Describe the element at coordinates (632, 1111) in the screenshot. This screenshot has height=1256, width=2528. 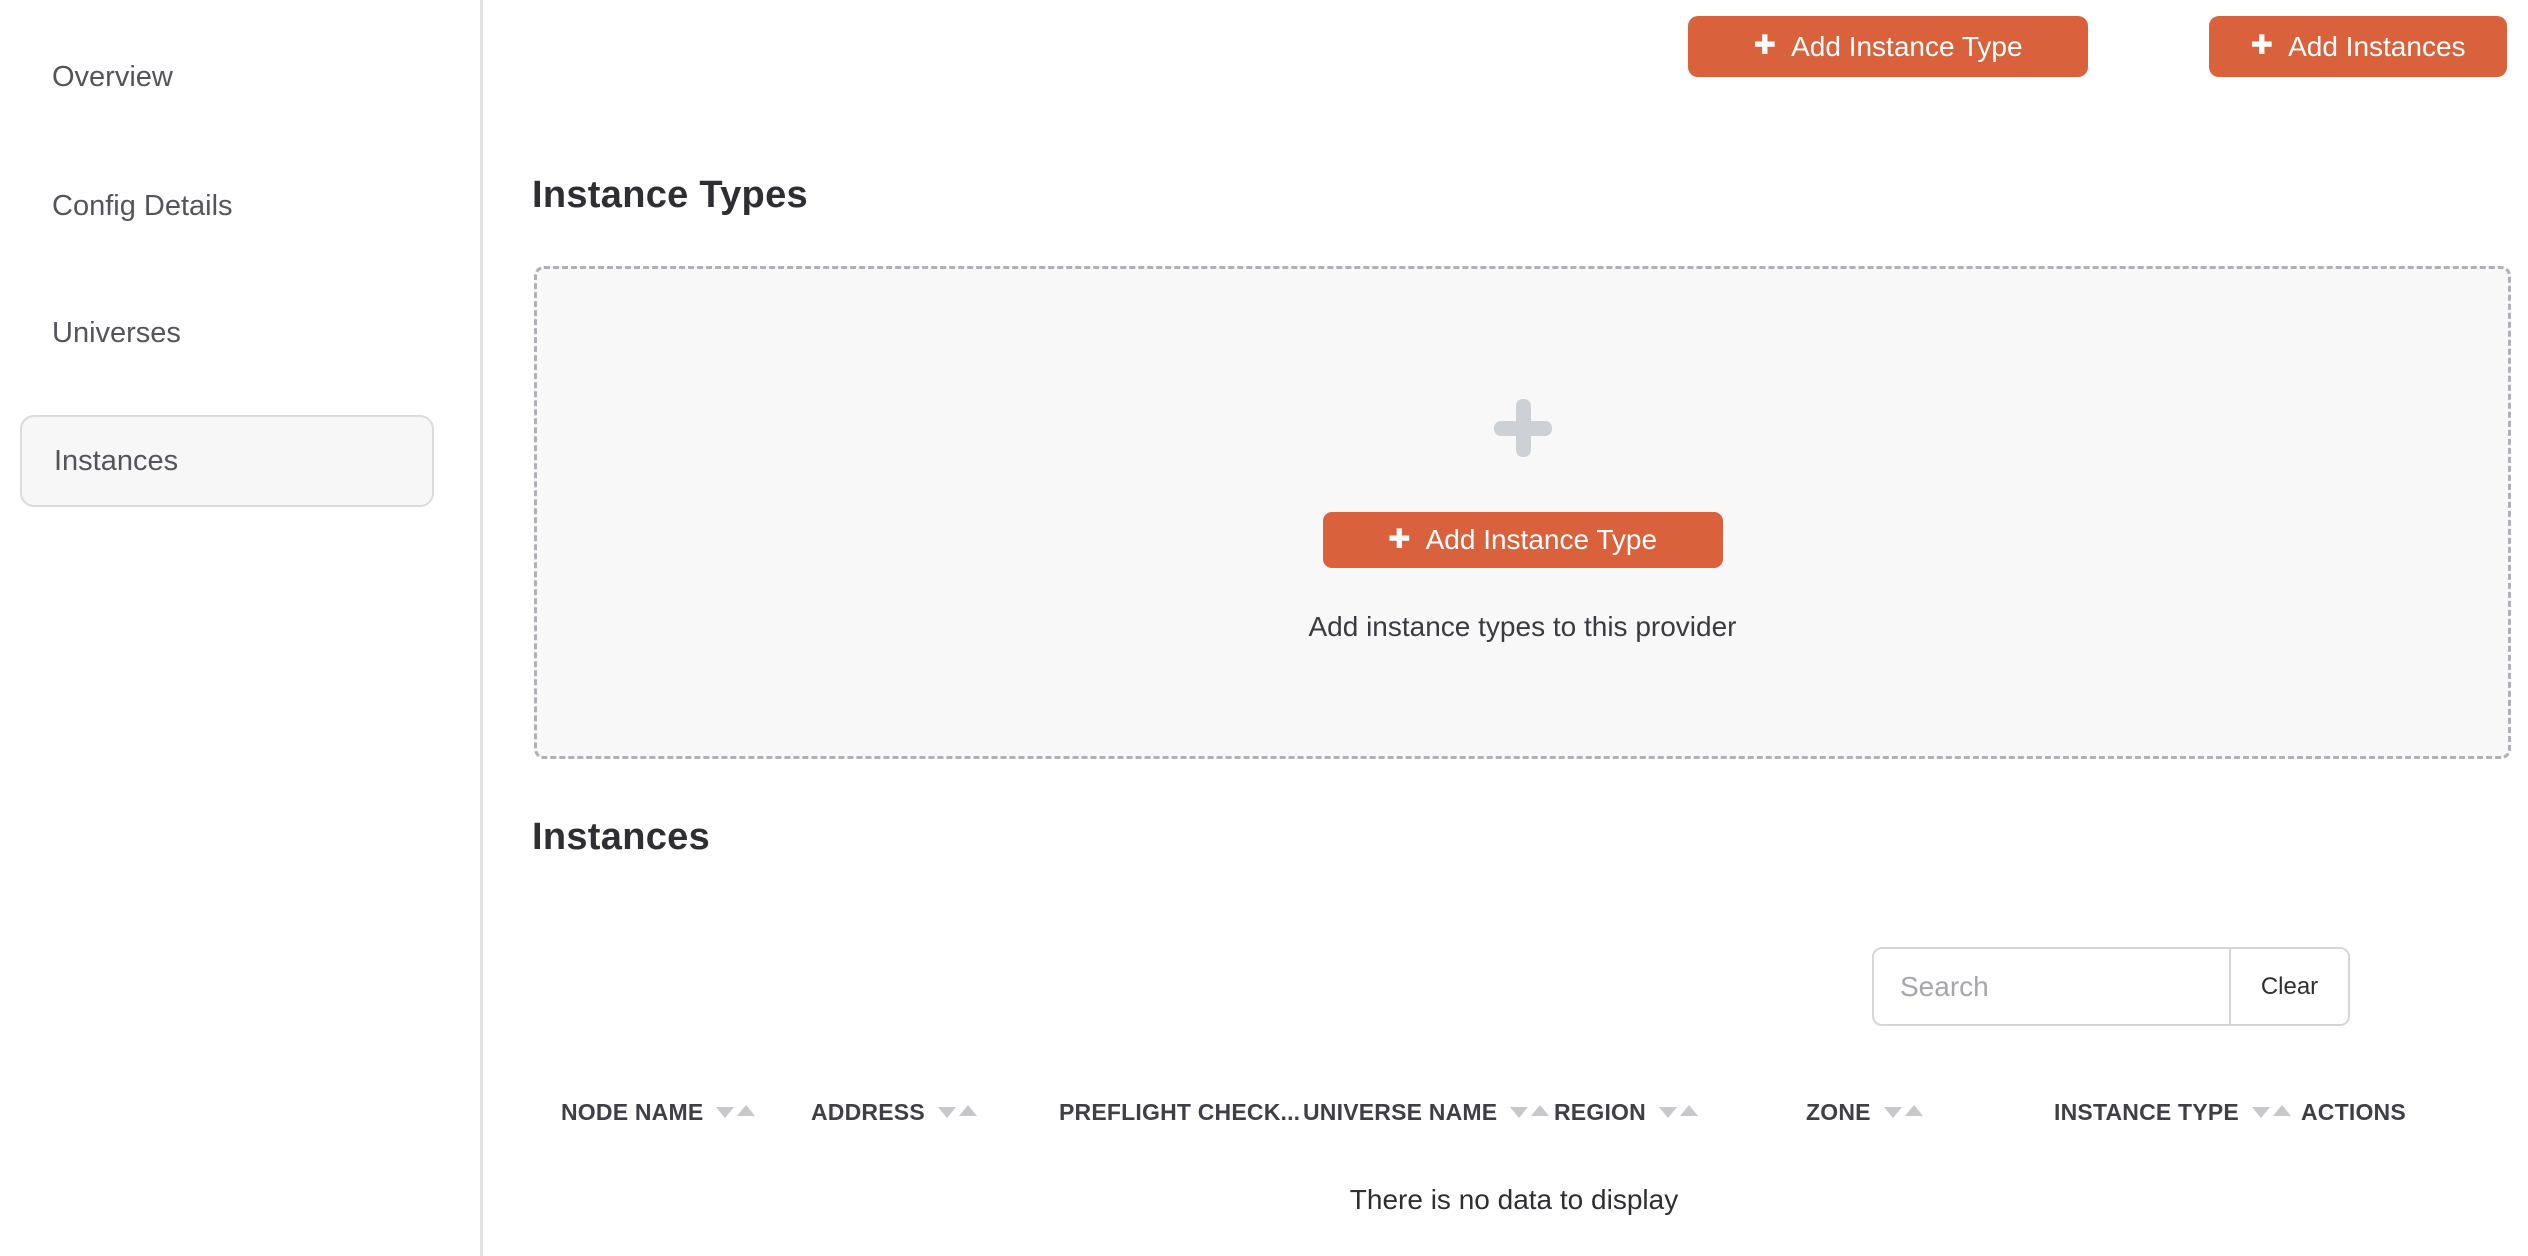
I see `column-label: NODE NAME` at that location.